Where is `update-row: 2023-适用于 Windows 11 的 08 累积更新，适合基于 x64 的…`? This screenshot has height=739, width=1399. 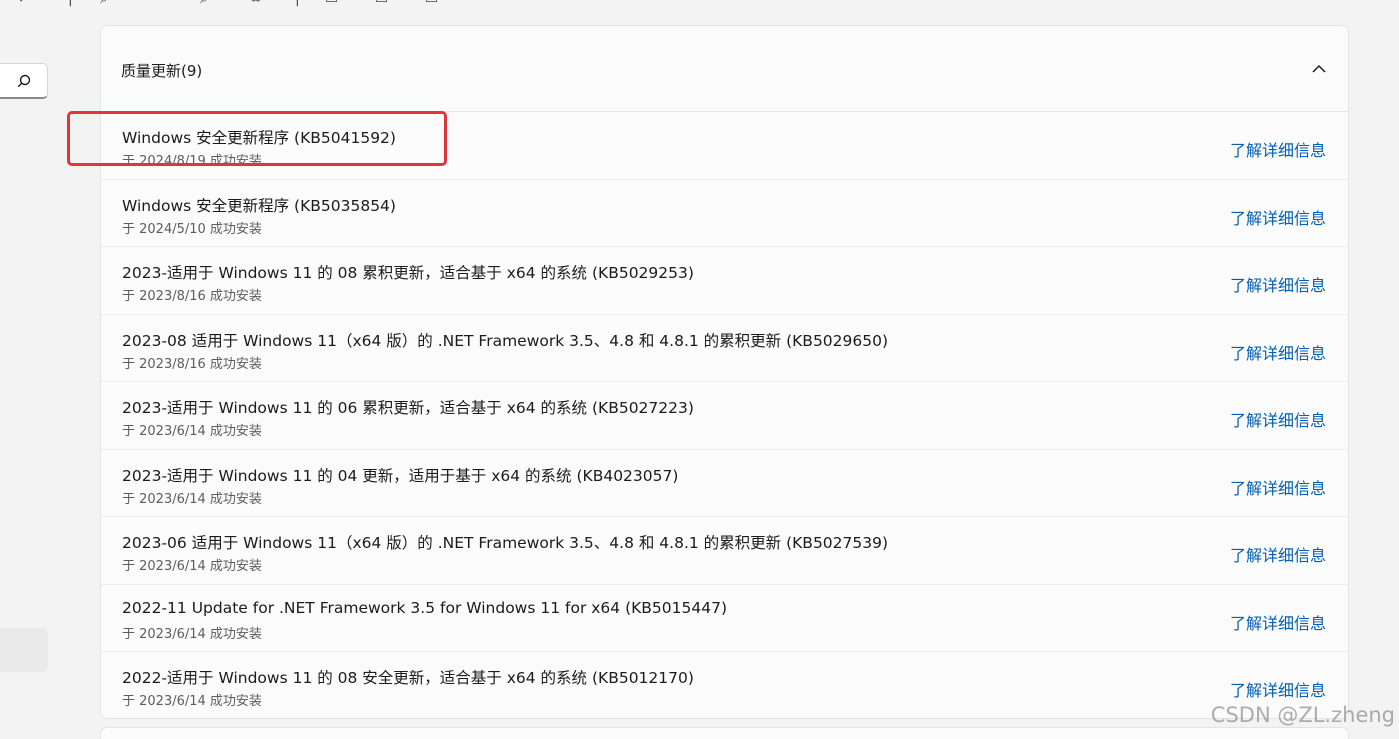
update-row: 2023-适用于 Windows 11 的 08 累积更新，适合基于 x64 的… is located at coordinates (724, 281).